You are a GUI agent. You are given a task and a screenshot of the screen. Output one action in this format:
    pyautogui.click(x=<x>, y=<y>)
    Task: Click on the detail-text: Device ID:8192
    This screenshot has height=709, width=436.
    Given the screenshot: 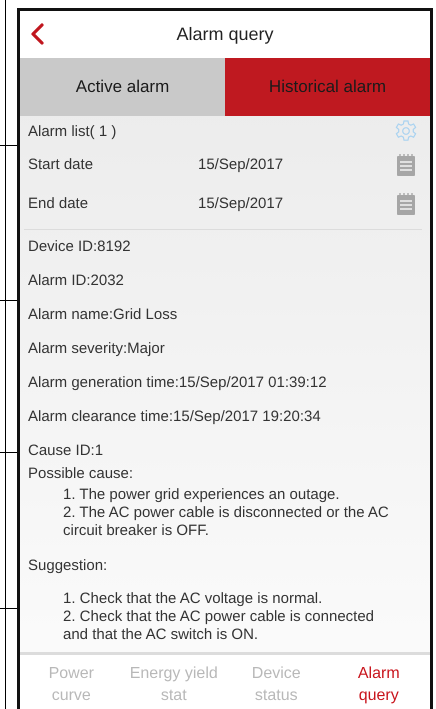 What is the action you would take?
    pyautogui.click(x=80, y=247)
    